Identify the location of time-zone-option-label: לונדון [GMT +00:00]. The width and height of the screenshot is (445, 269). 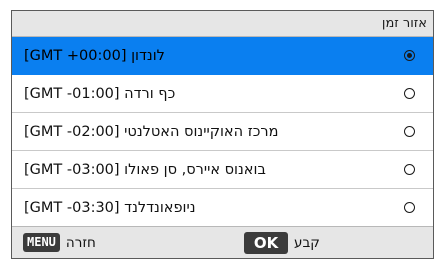
(94, 56).